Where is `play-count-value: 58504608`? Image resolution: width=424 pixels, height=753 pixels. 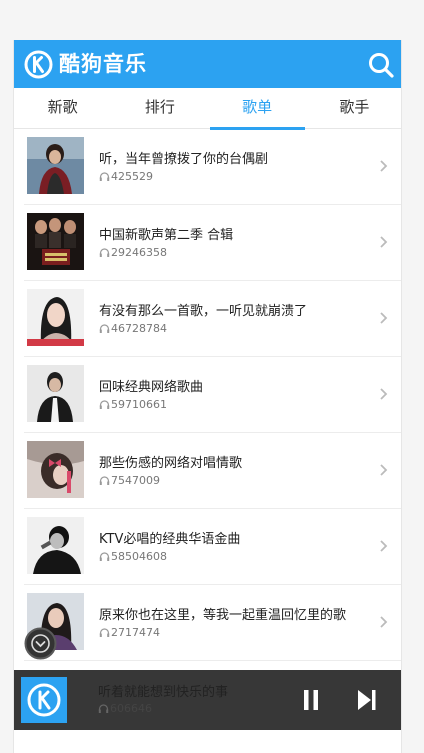 play-count-value: 58504608 is located at coordinates (139, 556).